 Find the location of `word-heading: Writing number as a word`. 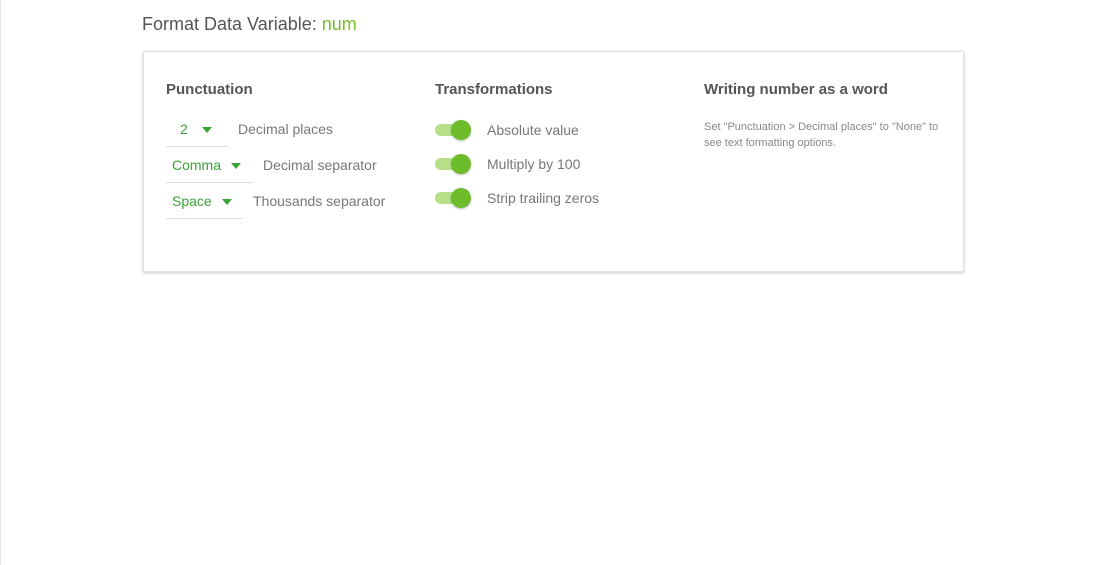

word-heading: Writing number as a word is located at coordinates (796, 89).